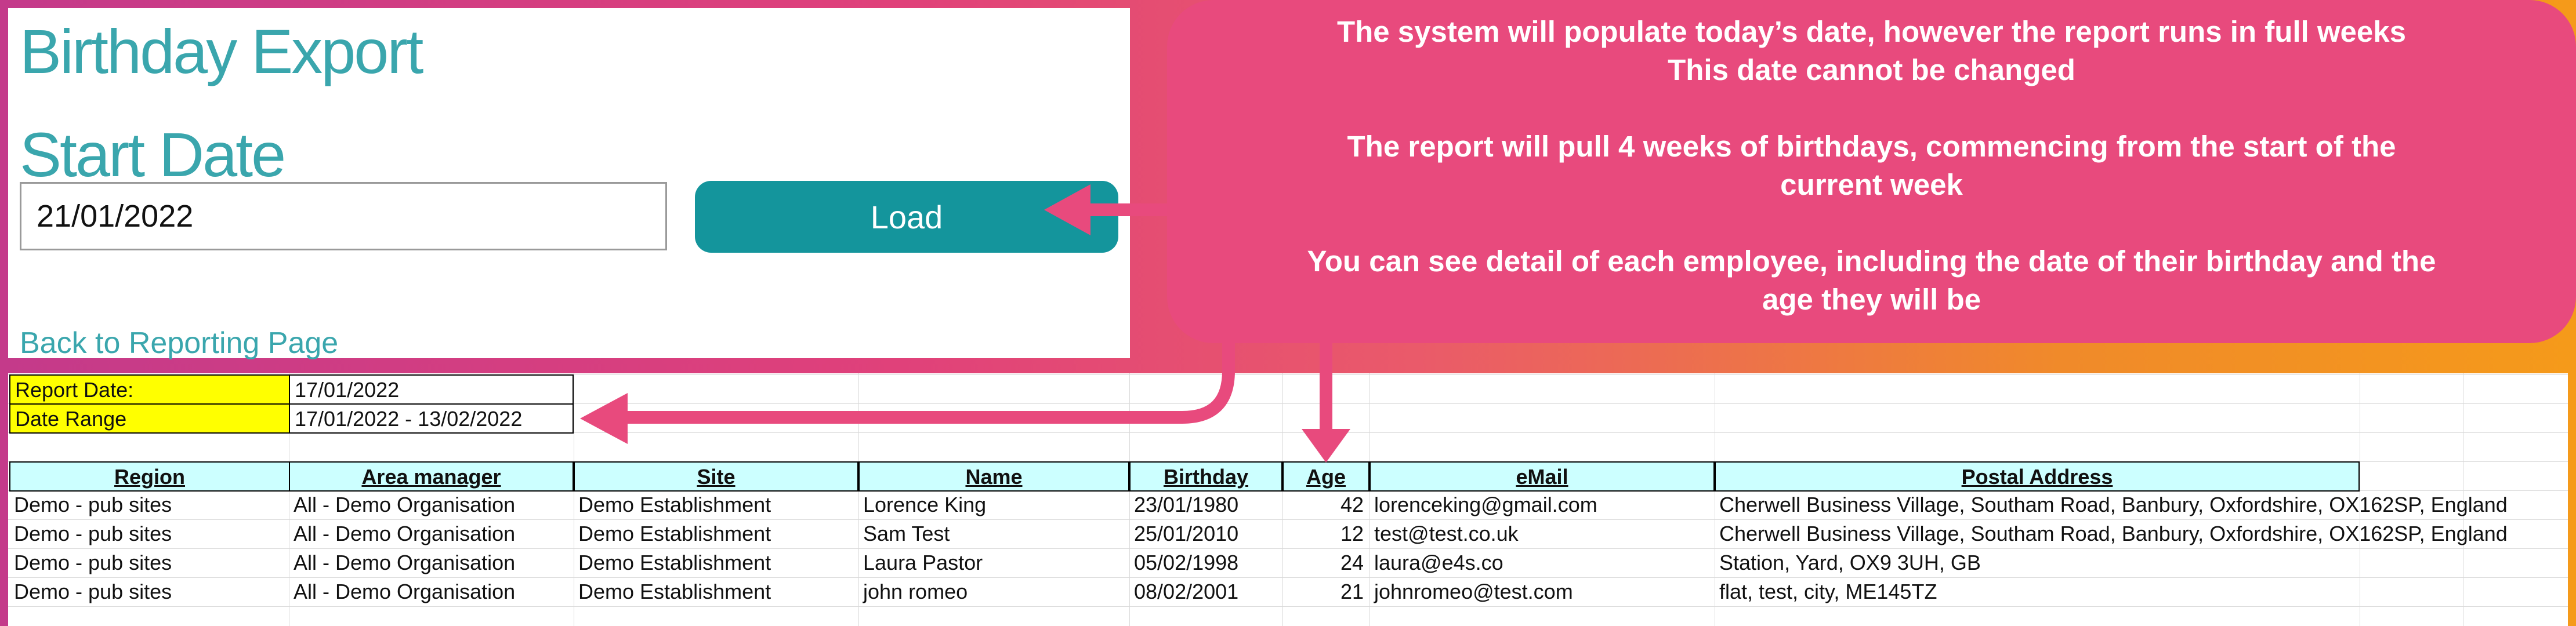 This screenshot has width=2576, height=626. Describe the element at coordinates (1872, 299) in the screenshot. I see `callout-line-6: age they will be` at that location.